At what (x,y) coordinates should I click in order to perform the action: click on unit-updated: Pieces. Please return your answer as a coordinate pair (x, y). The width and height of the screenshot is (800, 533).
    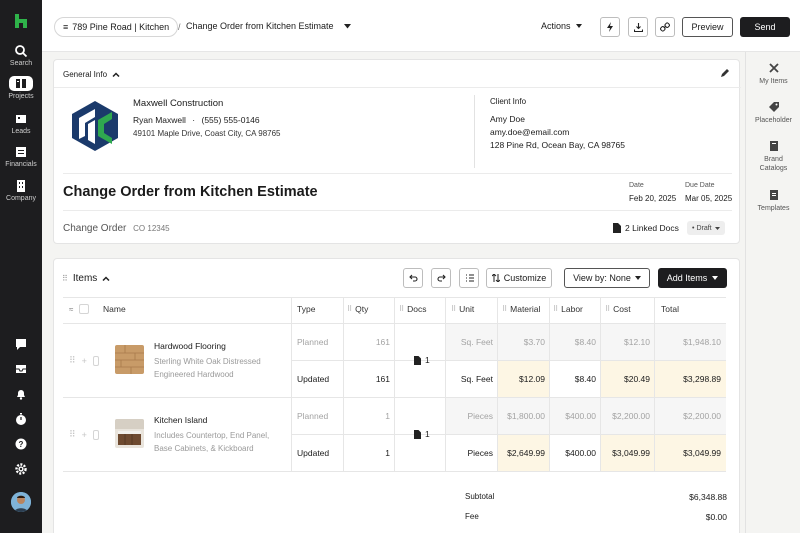
    Looking at the image, I should click on (469, 453).